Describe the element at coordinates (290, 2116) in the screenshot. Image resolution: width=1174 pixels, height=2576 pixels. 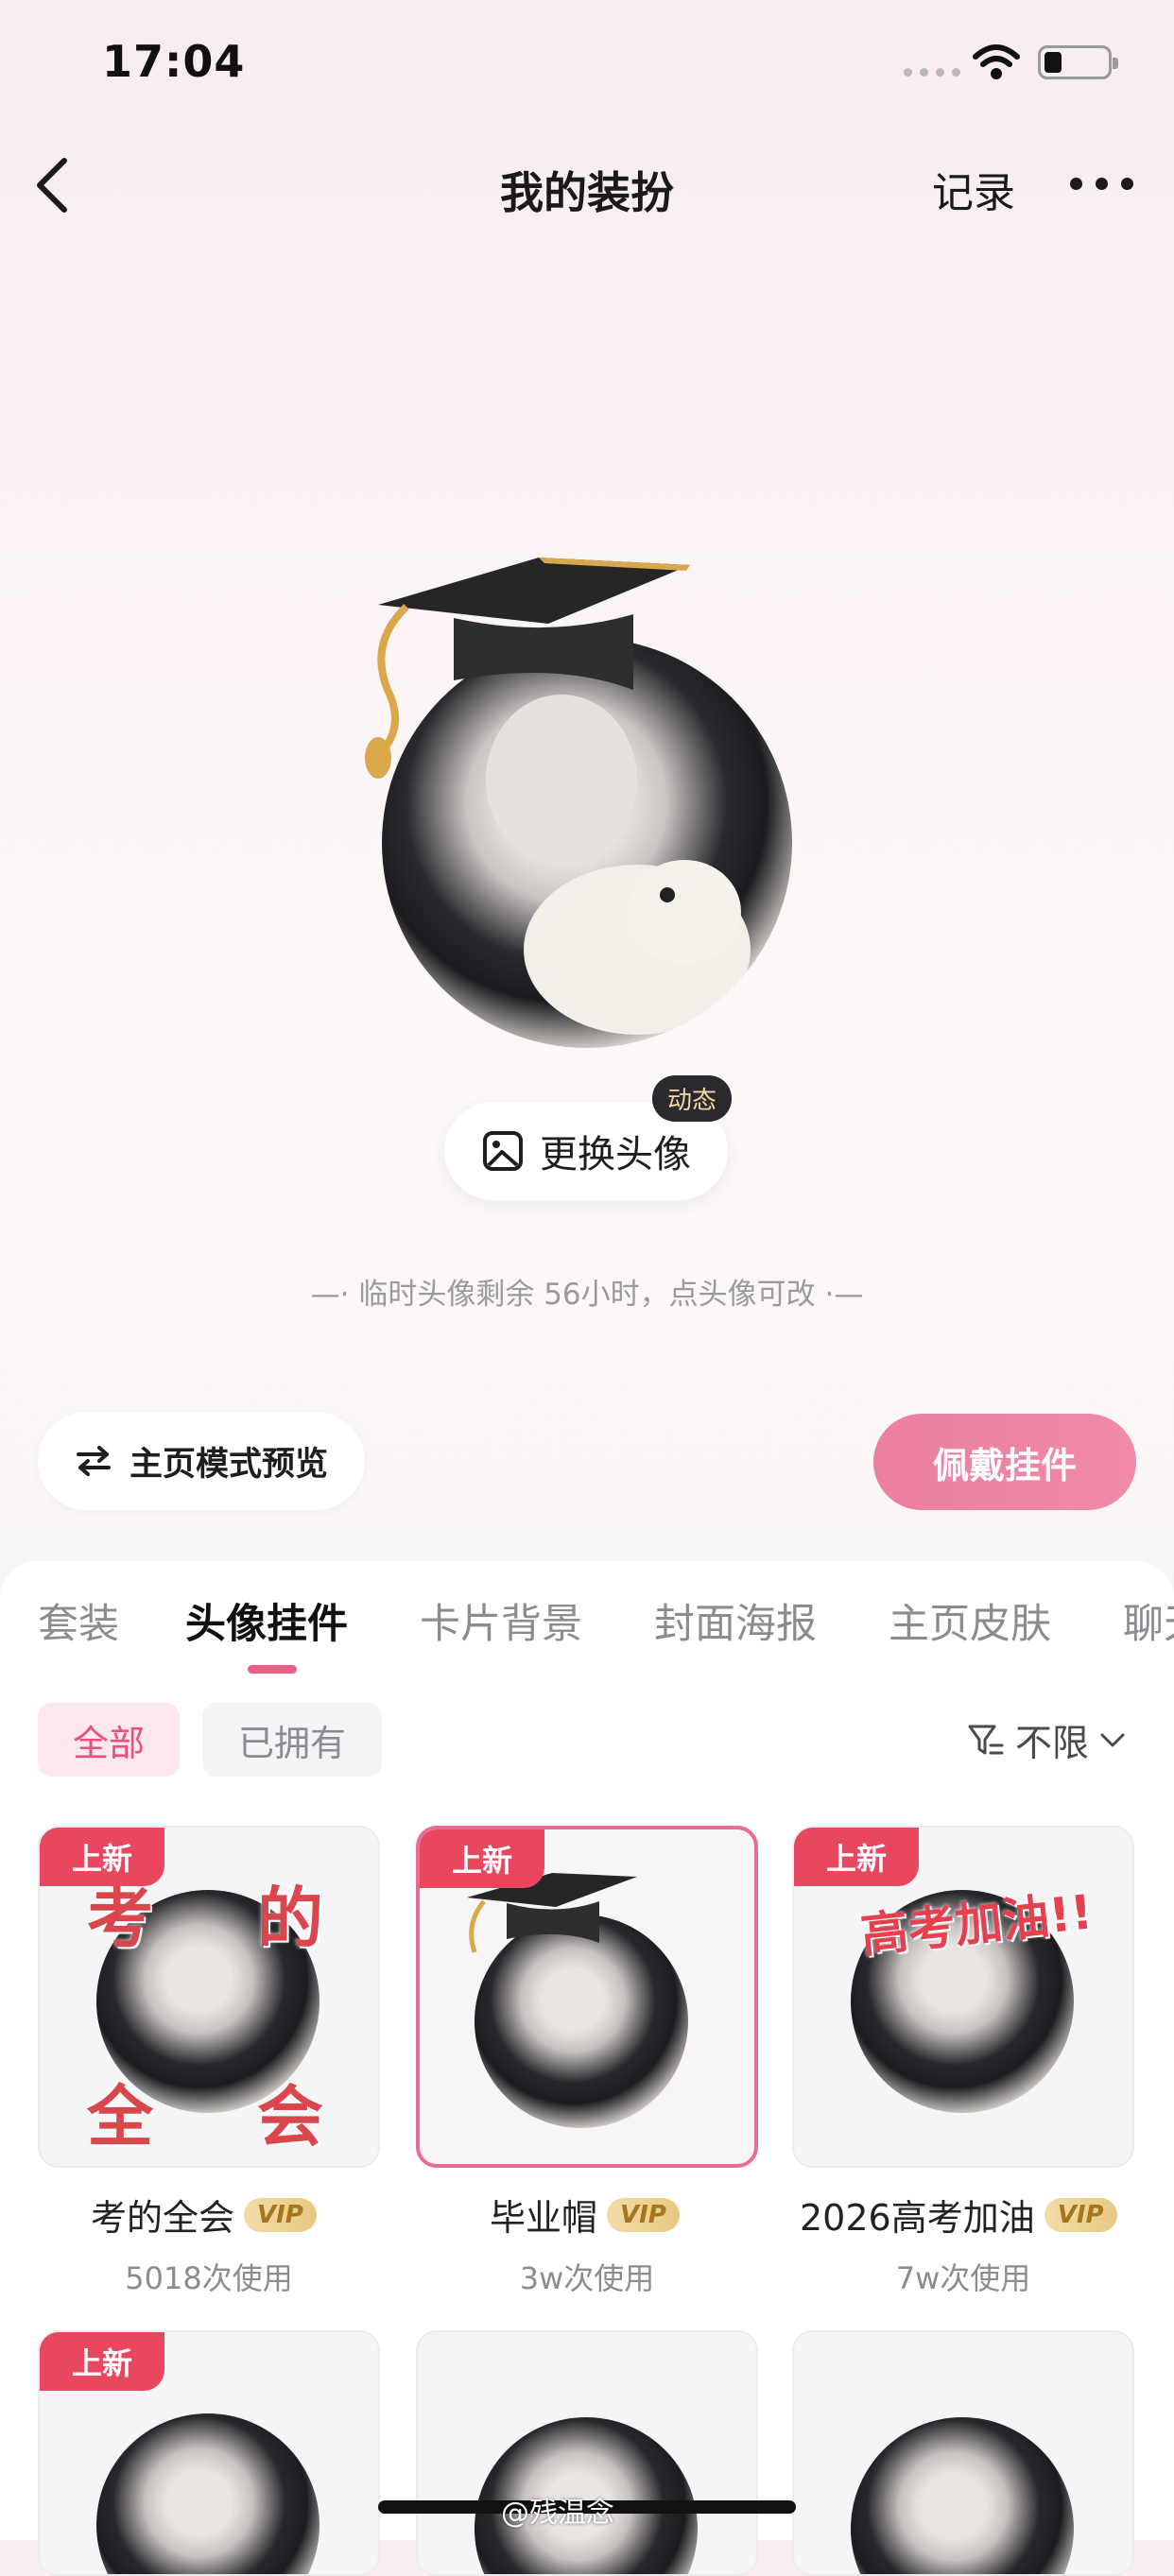
I see `deco-char: 会` at that location.